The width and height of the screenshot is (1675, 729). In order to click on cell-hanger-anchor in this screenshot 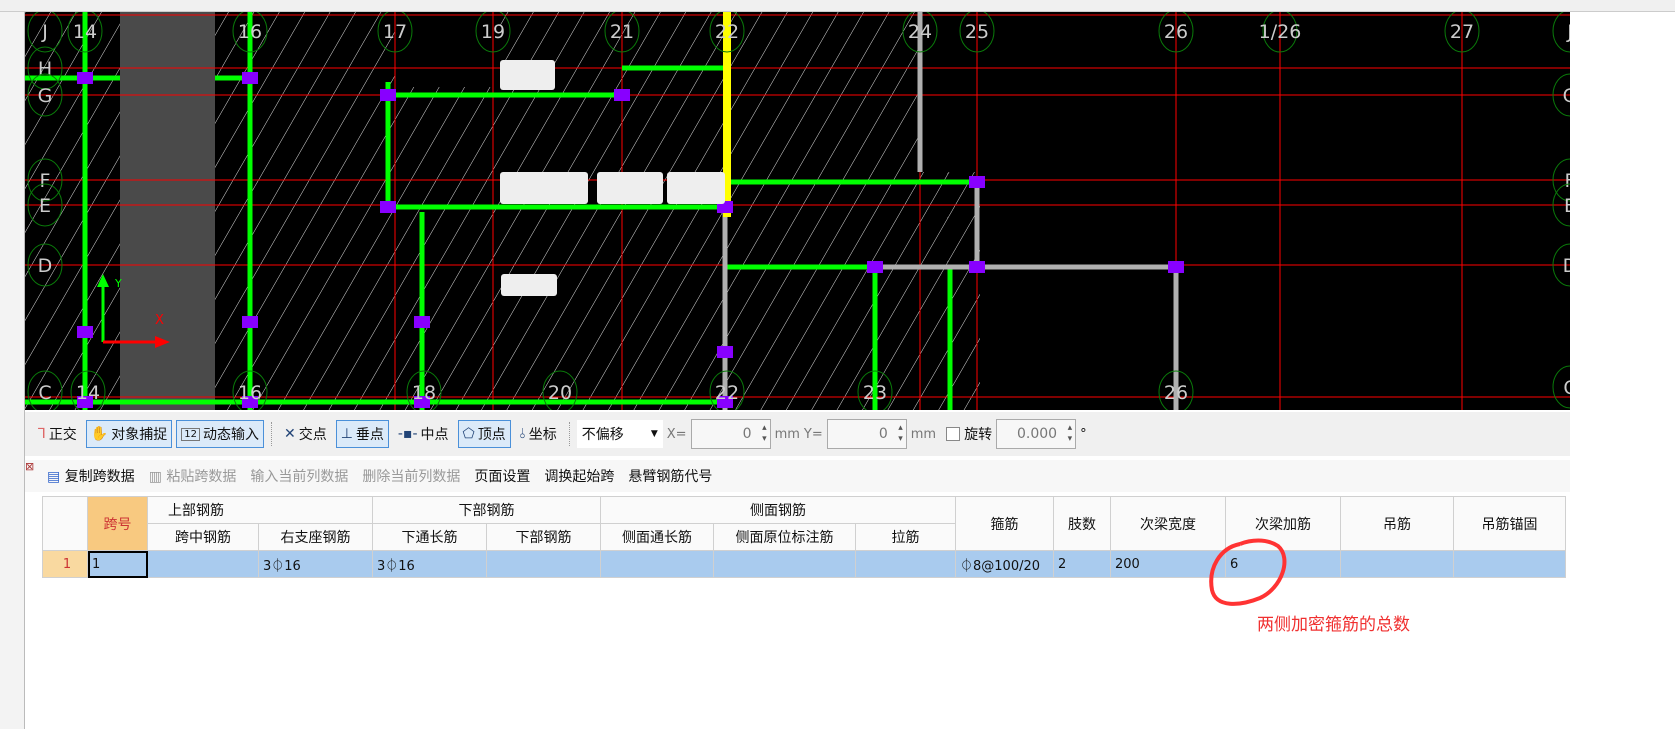, I will do `click(1509, 564)`.